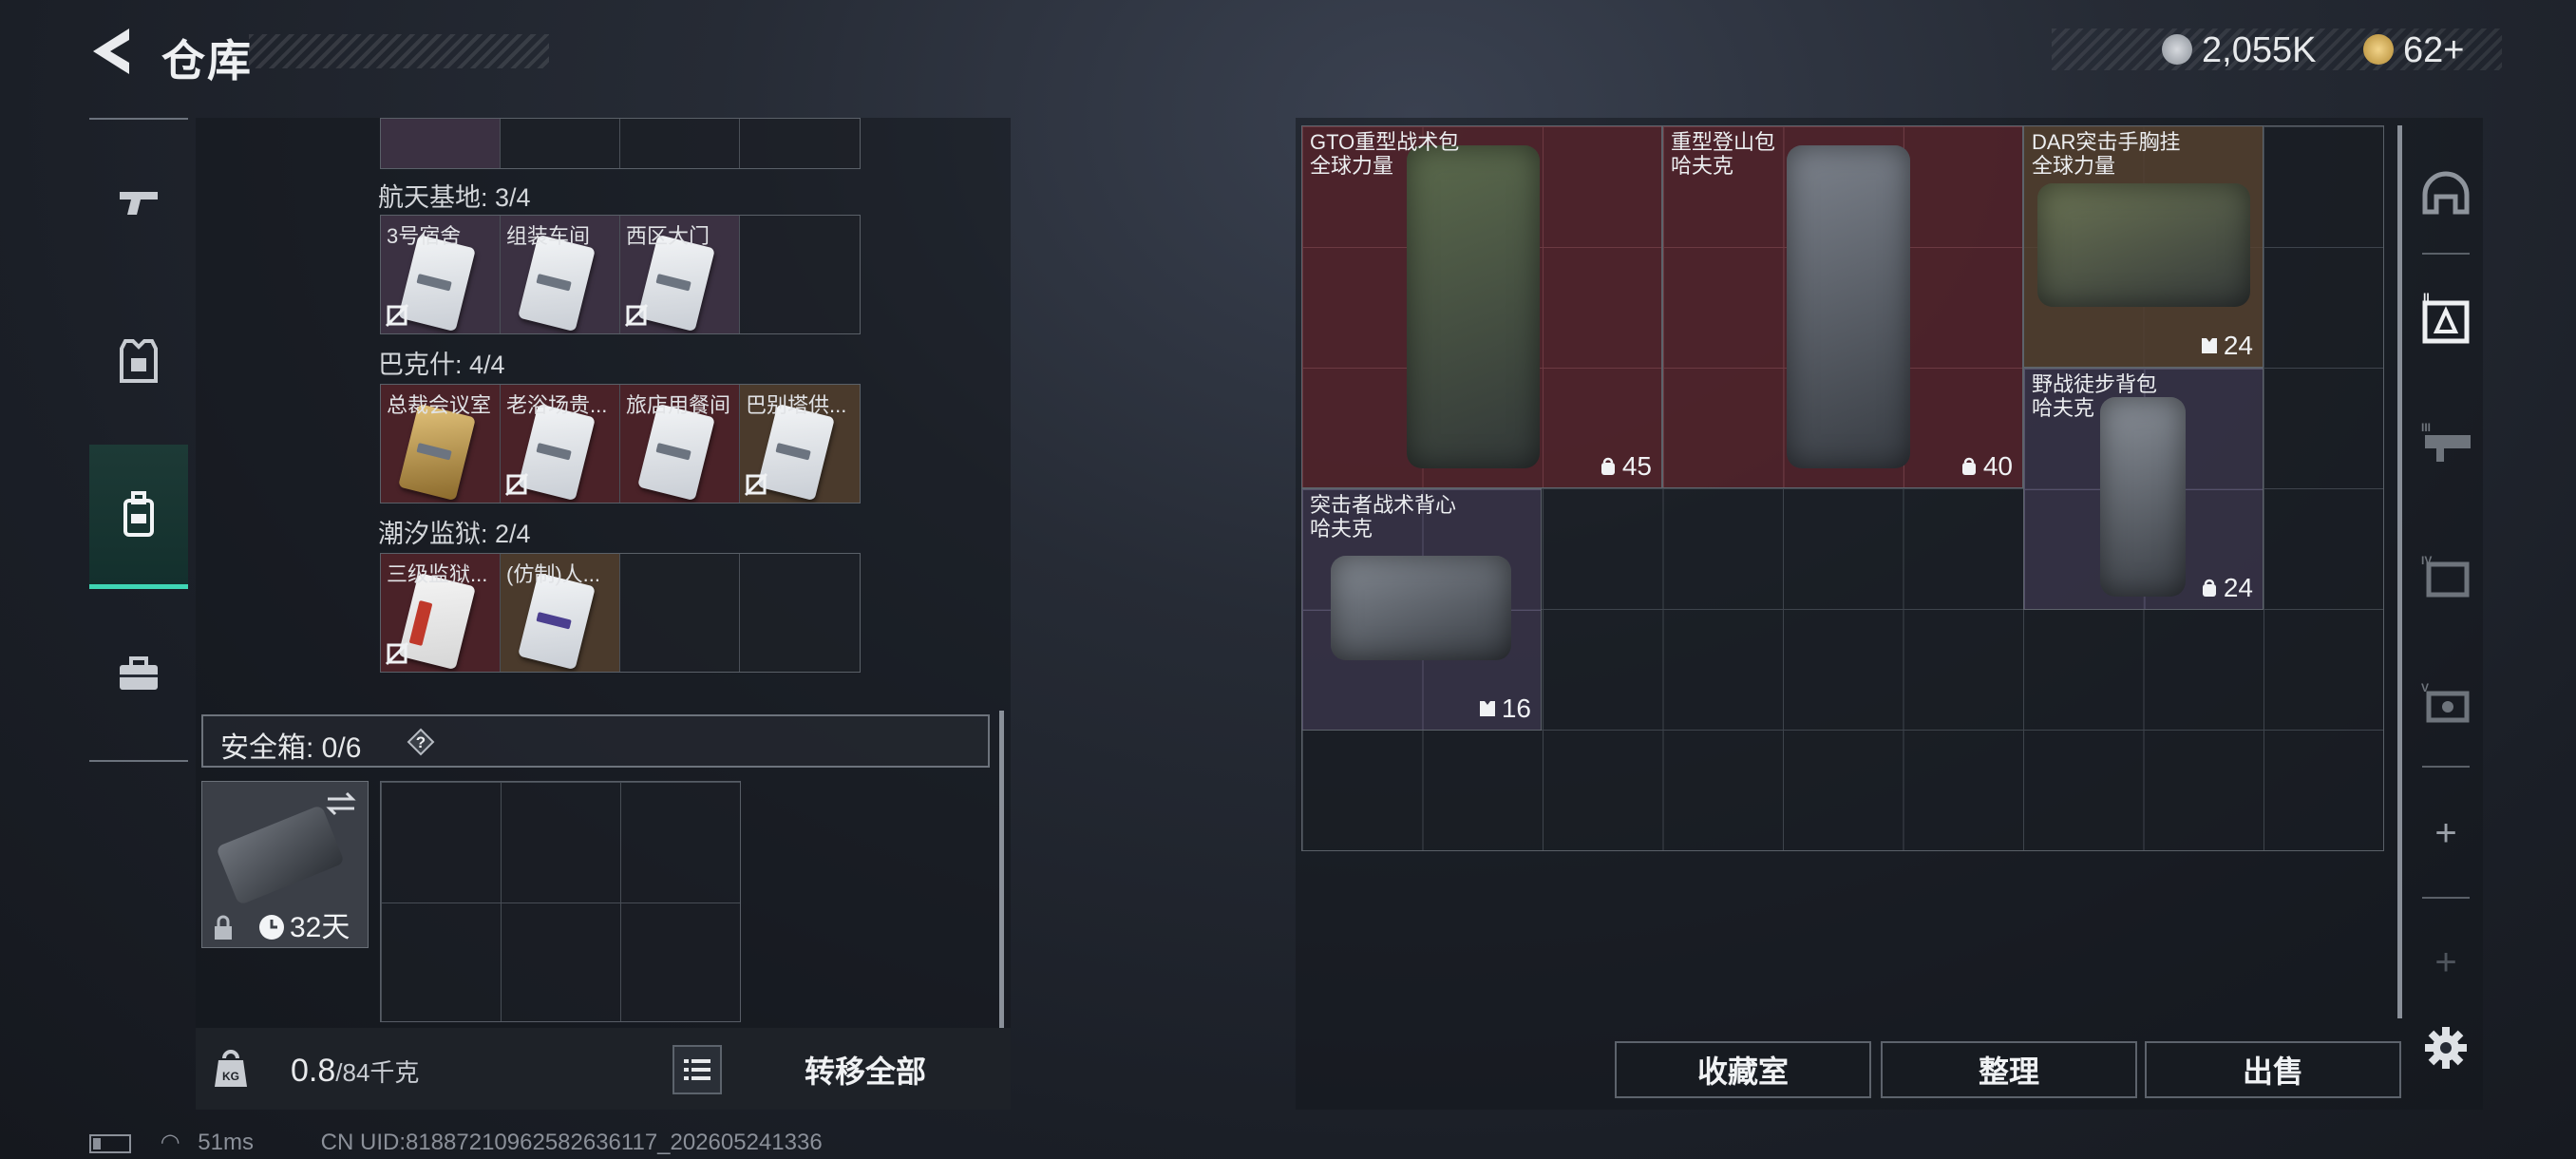  What do you see at coordinates (138, 674) in the screenshot?
I see `nav-toolbox` at bounding box center [138, 674].